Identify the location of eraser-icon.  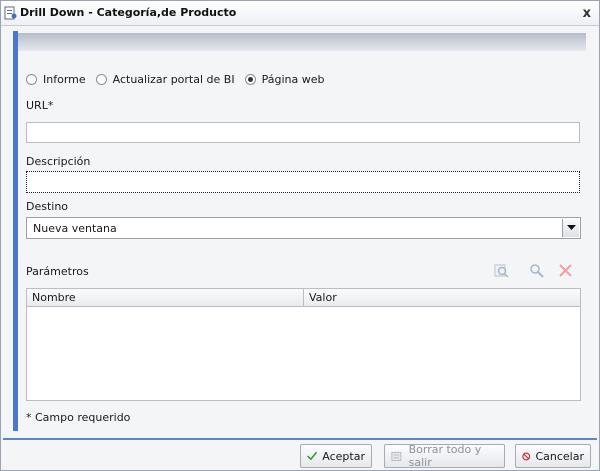
(396, 456).